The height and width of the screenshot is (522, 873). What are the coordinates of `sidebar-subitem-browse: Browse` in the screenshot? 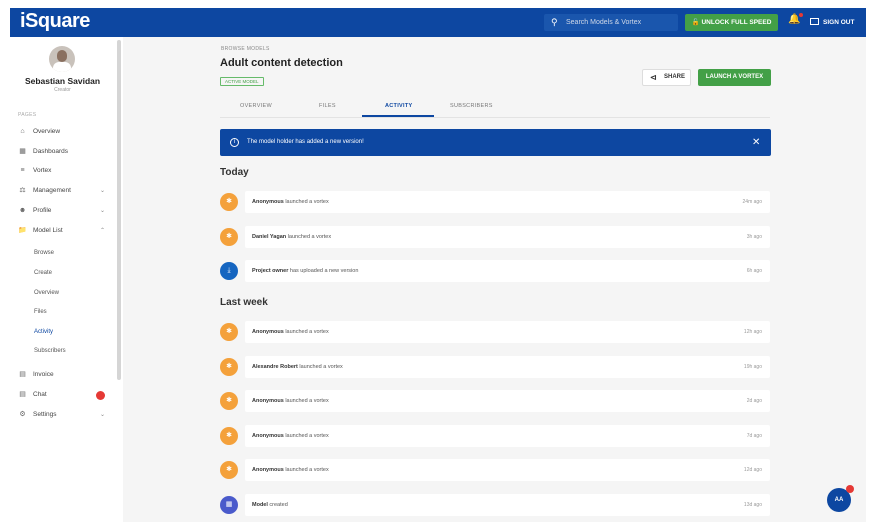 It's located at (44, 253).